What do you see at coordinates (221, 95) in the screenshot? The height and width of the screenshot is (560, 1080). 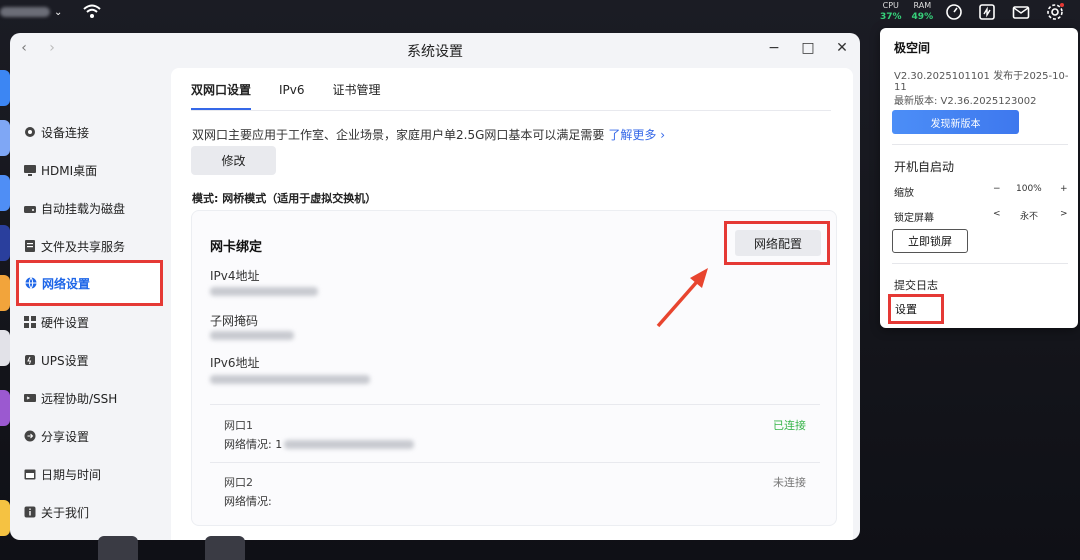 I see `tab-dual-port: 双网口设置` at bounding box center [221, 95].